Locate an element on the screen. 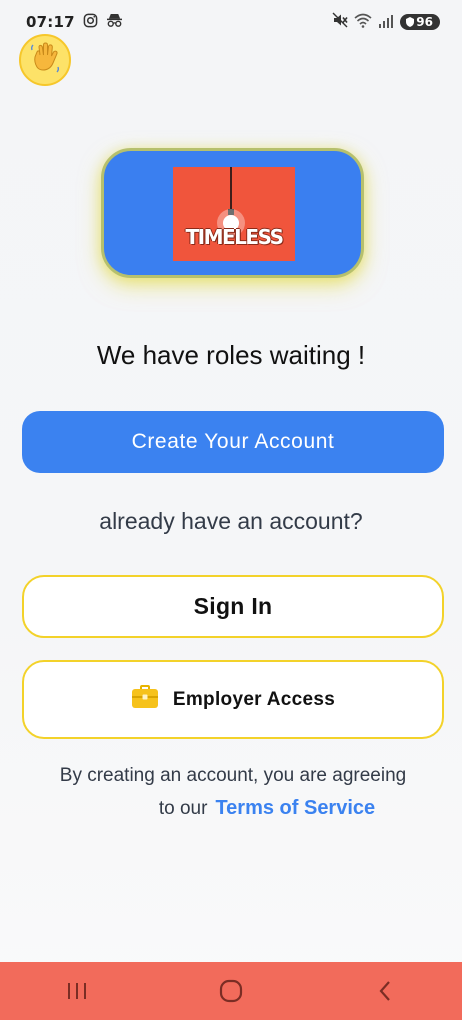 Image resolution: width=462 pixels, height=1020 pixels. status-right: 96 is located at coordinates (386, 22).